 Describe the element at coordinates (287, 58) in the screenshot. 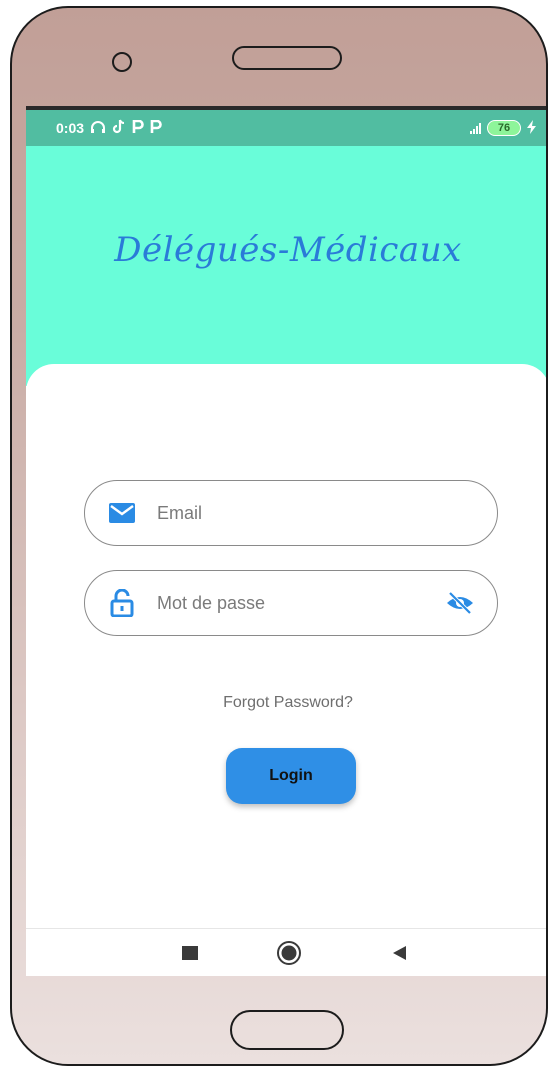

I see `earpiece-speaker` at that location.